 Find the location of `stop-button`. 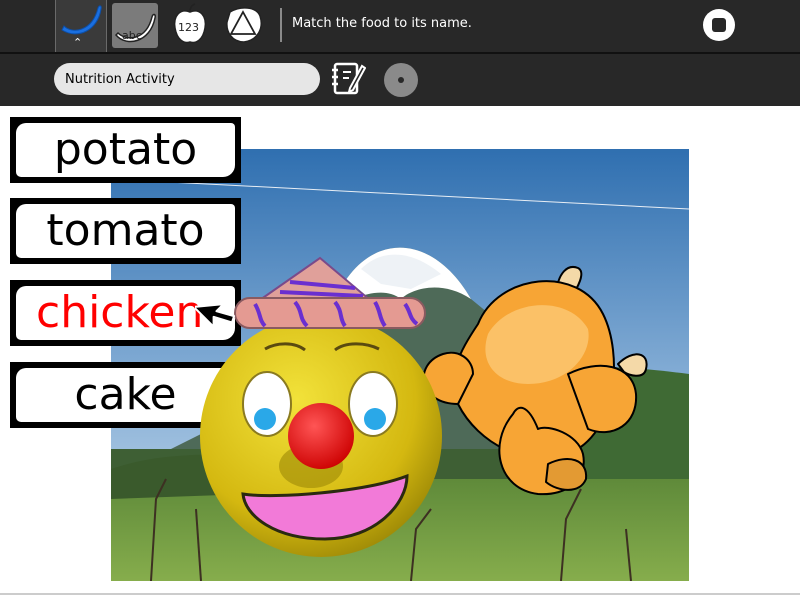

stop-button is located at coordinates (719, 25).